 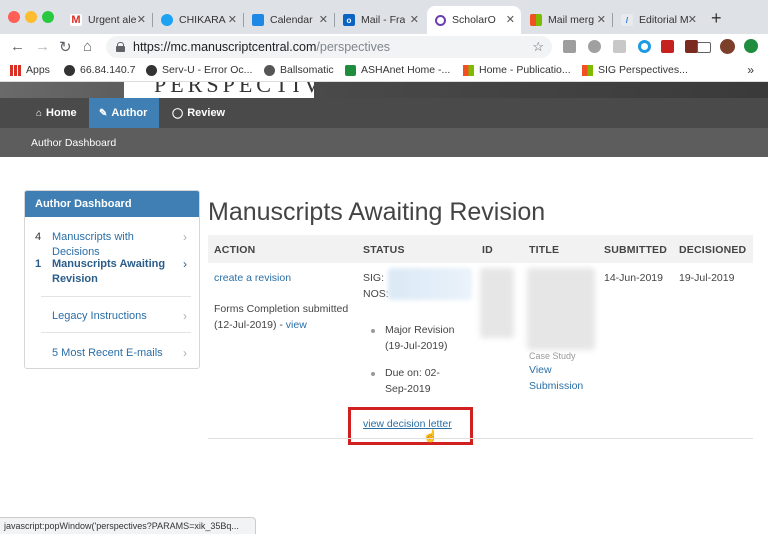 What do you see at coordinates (167, 20) in the screenshot?
I see `twitter-icon` at bounding box center [167, 20].